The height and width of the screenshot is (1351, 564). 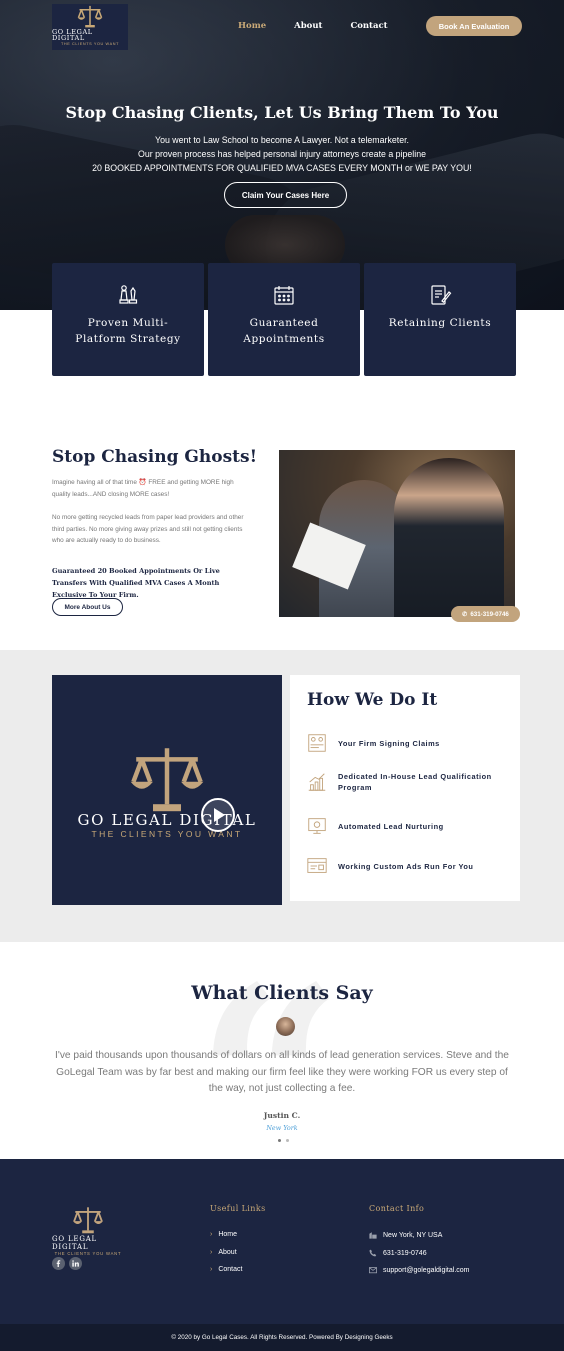 I want to click on how-step: Working Custom Ads Run For You, so click(x=407, y=866).